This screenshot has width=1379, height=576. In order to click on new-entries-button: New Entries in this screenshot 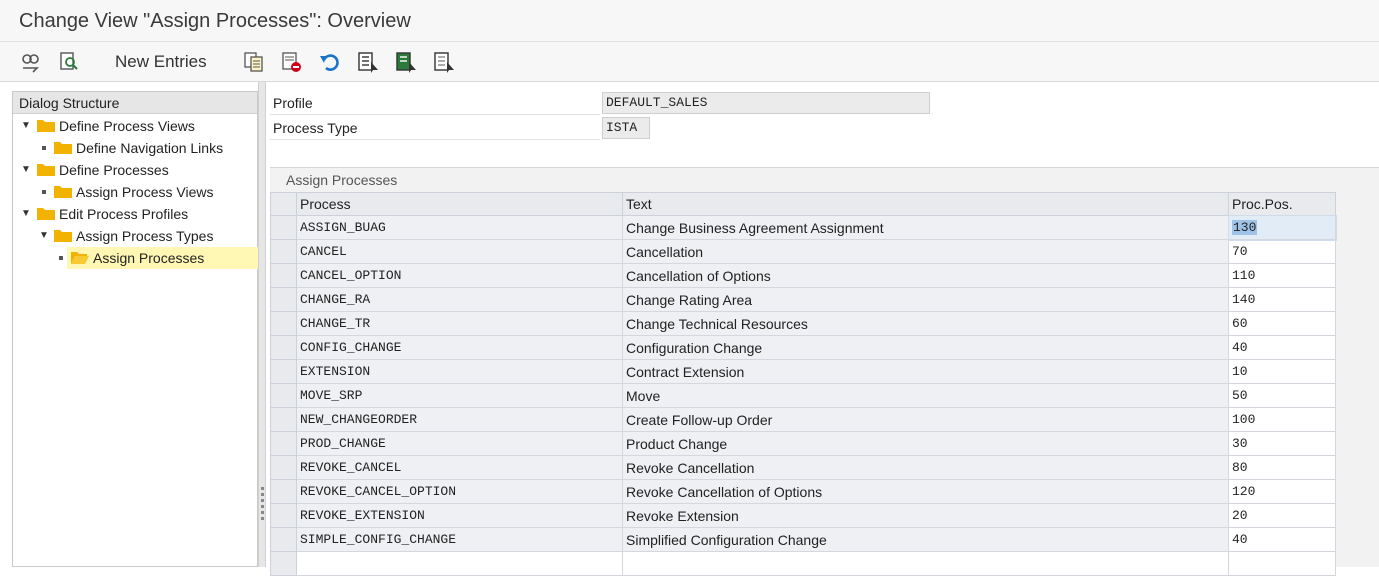, I will do `click(161, 62)`.